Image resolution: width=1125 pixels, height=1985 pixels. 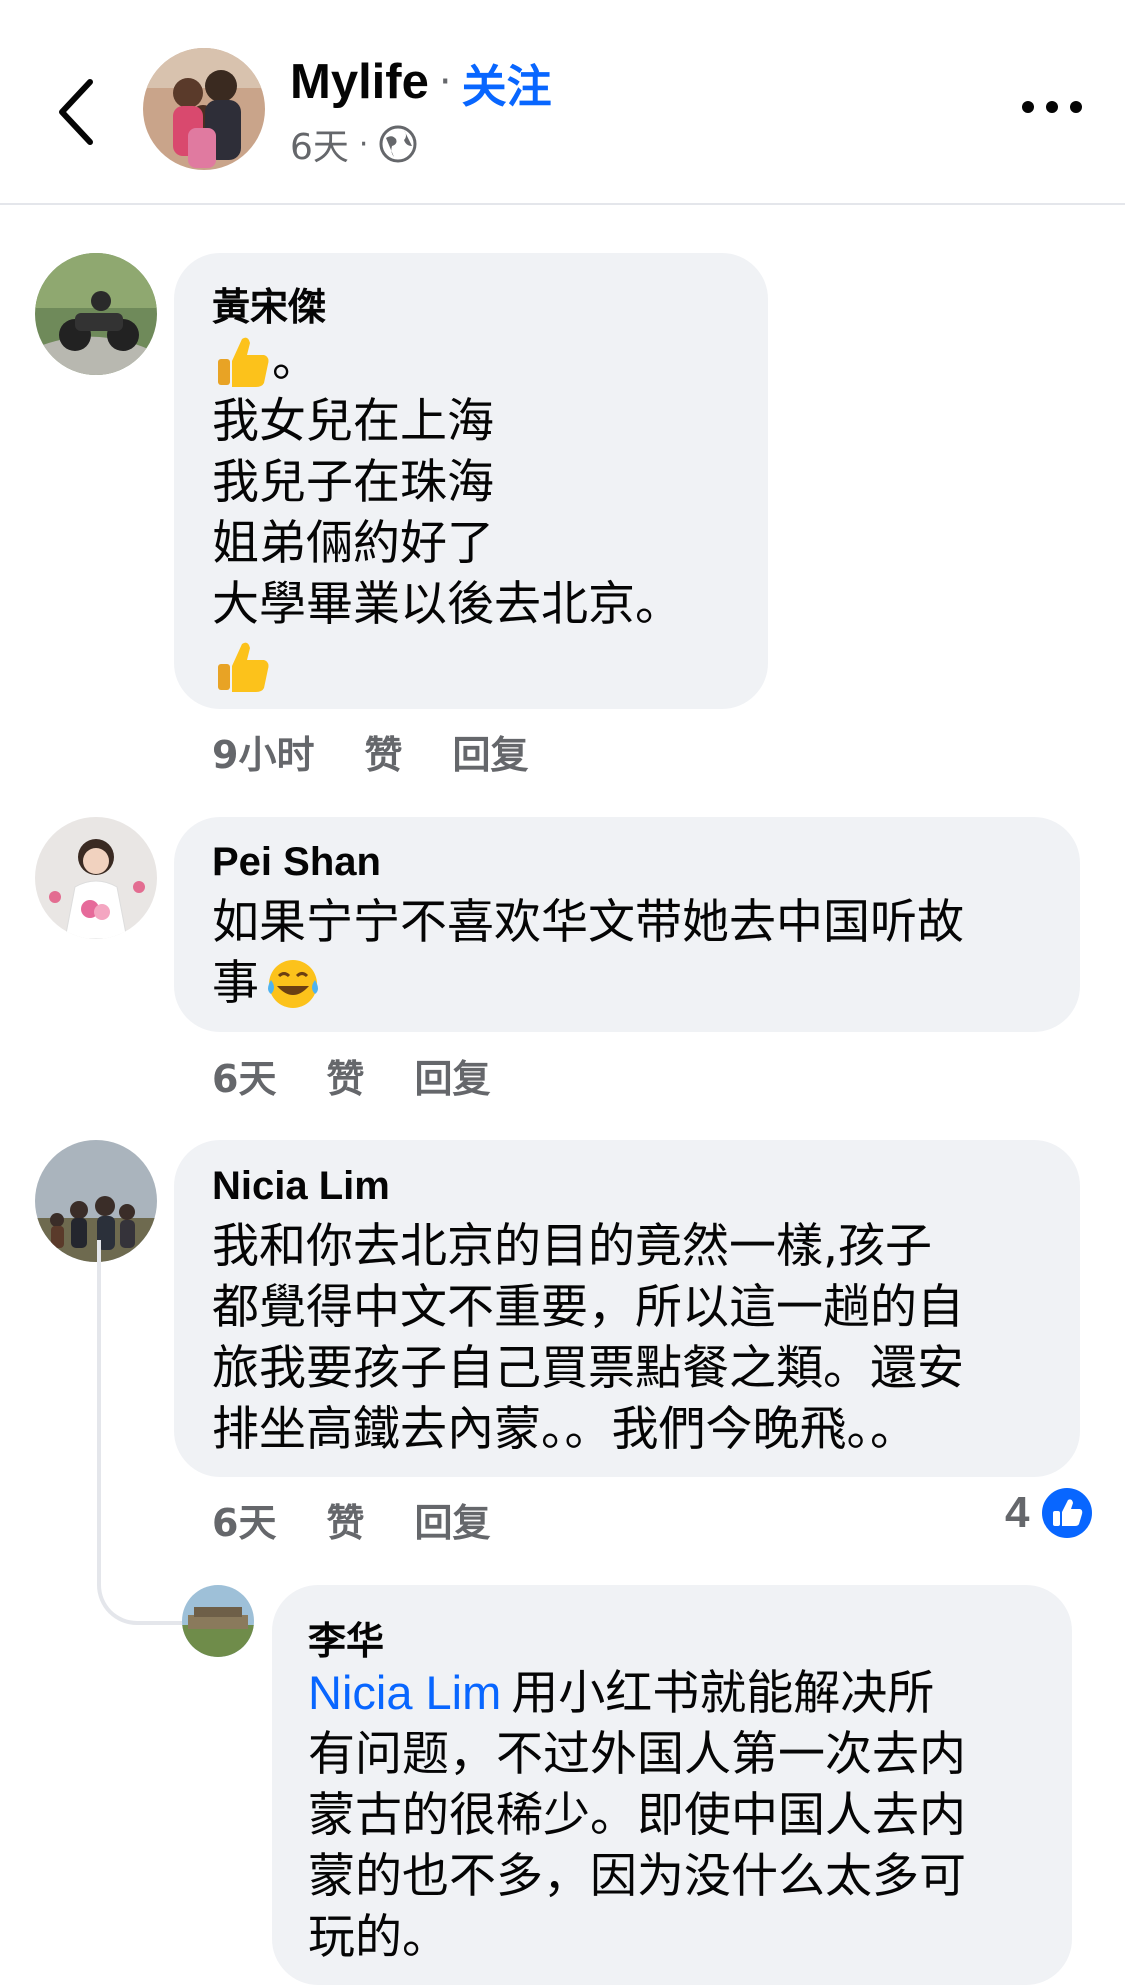 What do you see at coordinates (588, 953) in the screenshot?
I see `comment-text: 如果宁宁不喜欢华文带她去中国听故 事` at bounding box center [588, 953].